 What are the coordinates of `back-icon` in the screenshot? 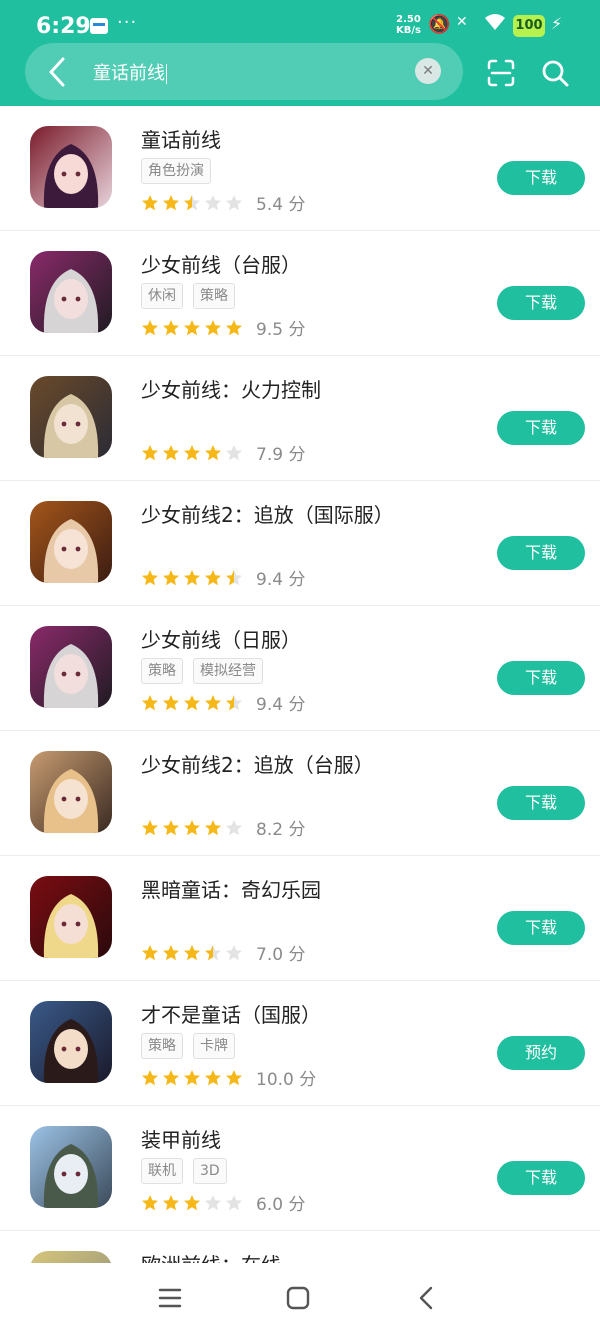 It's located at (427, 1298).